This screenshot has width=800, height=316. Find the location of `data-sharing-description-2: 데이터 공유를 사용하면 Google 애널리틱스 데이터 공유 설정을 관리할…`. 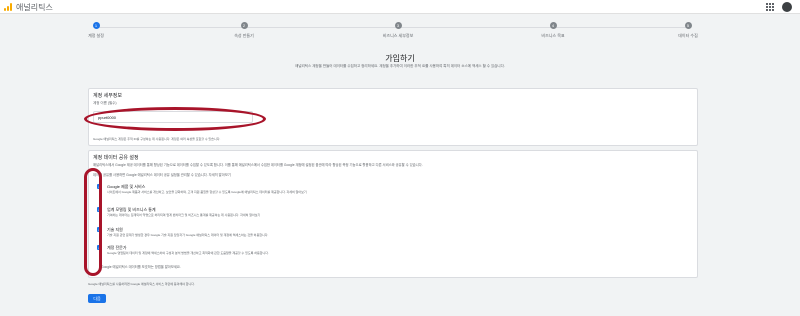

data-sharing-description-2: 데이터 공유를 사용하면 Google 애널리틱스 데이터 공유 설정을 관리할… is located at coordinates (162, 175).